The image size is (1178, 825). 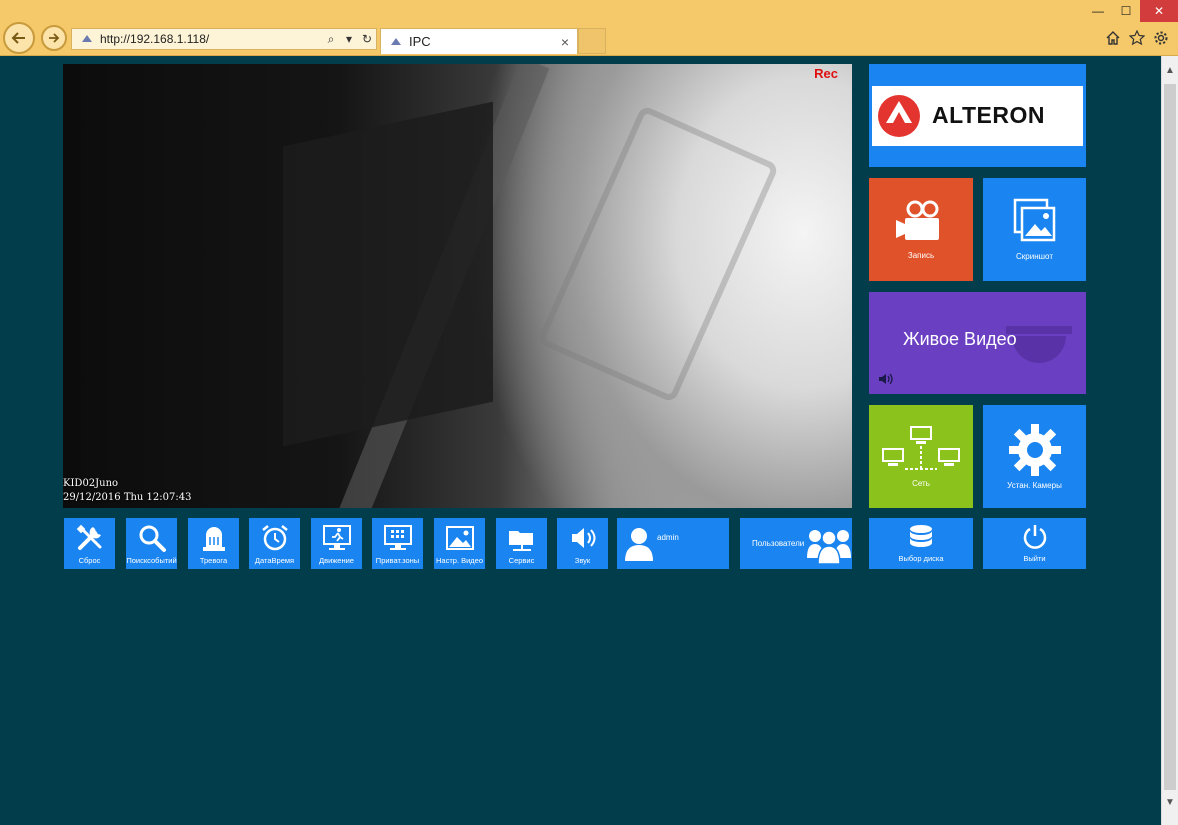 I want to click on camera-settings-label: Устан. Камеры, so click(x=1034, y=485).